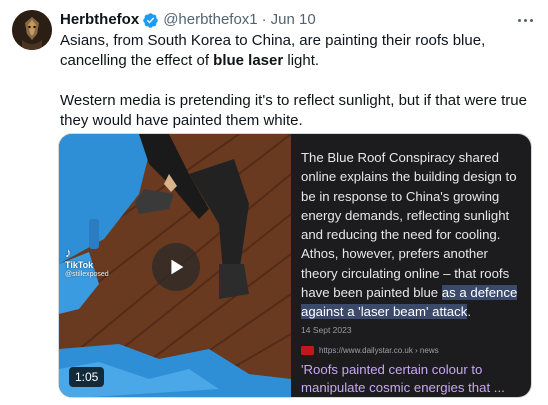 The image size is (548, 405). I want to click on article-text-end: ., so click(469, 312).